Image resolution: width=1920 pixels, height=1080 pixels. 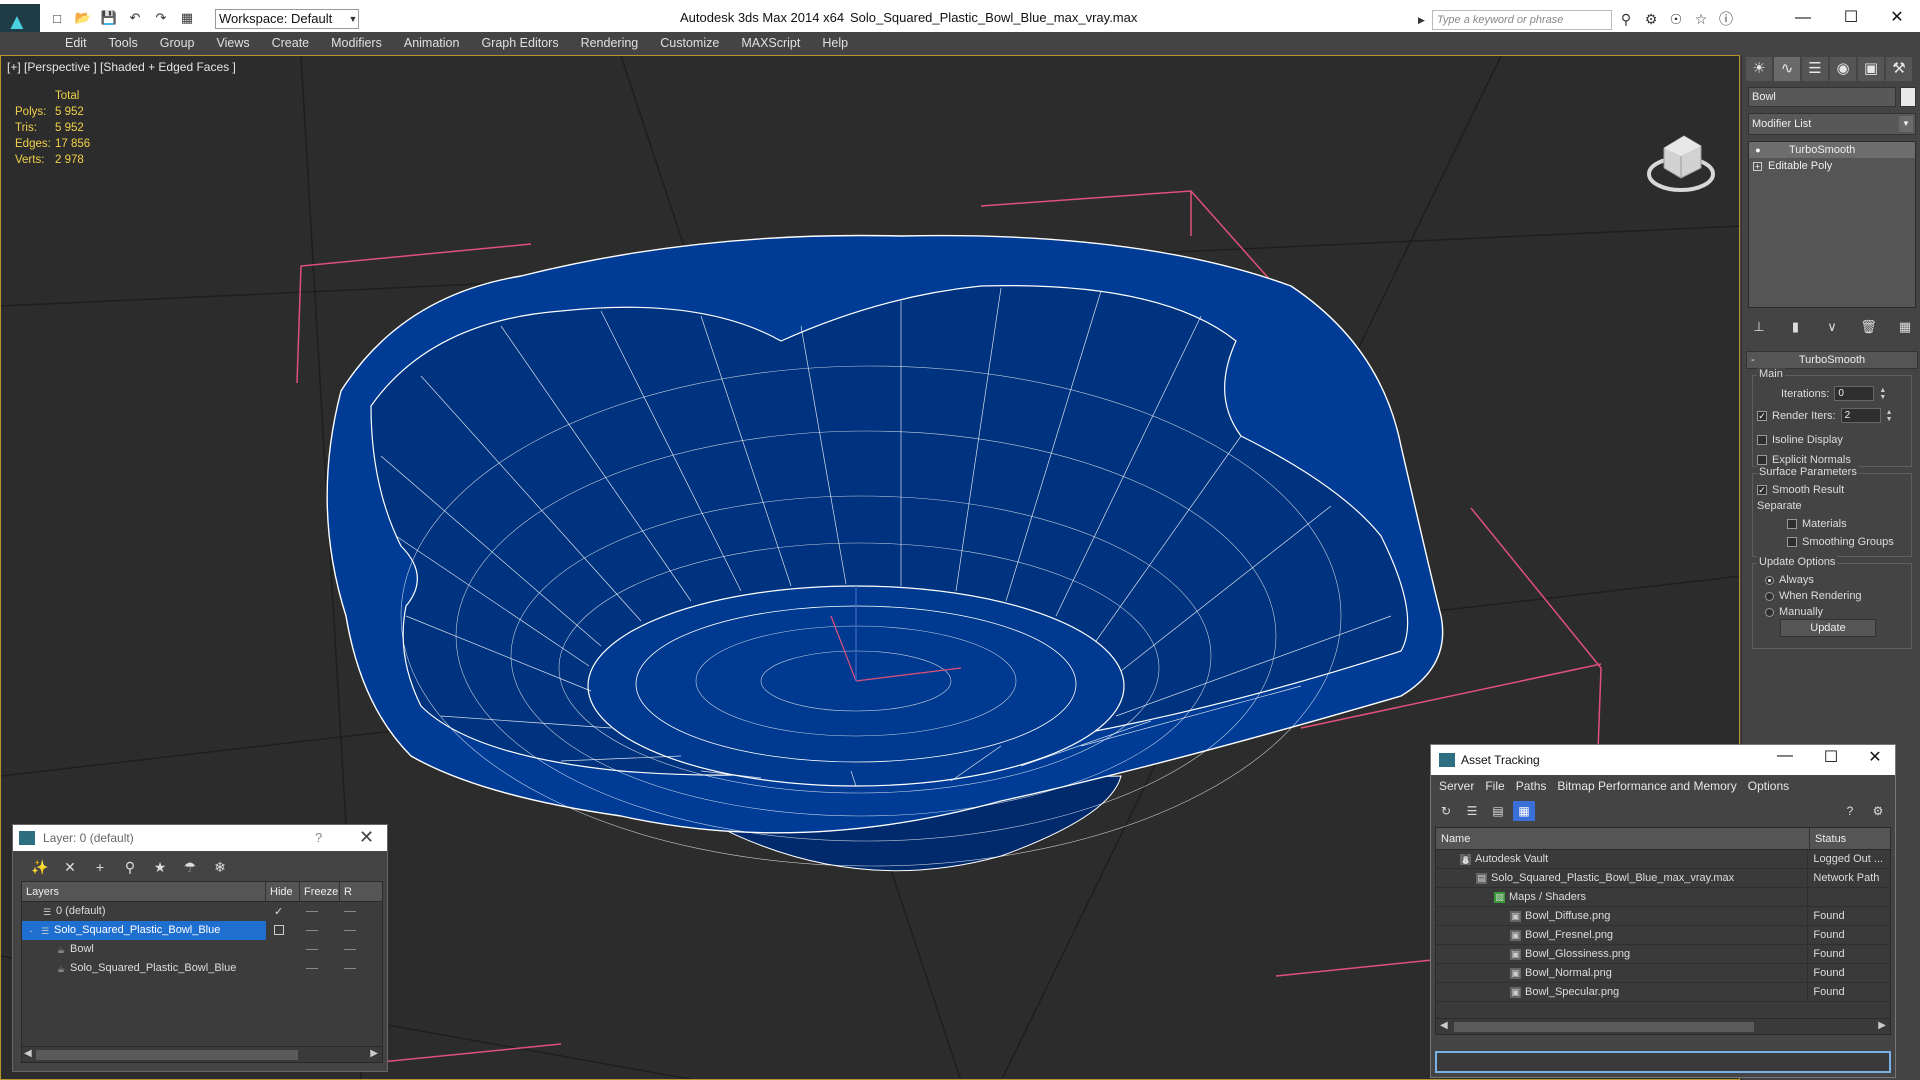 I want to click on object-name-field: Bowl, so click(x=1822, y=97).